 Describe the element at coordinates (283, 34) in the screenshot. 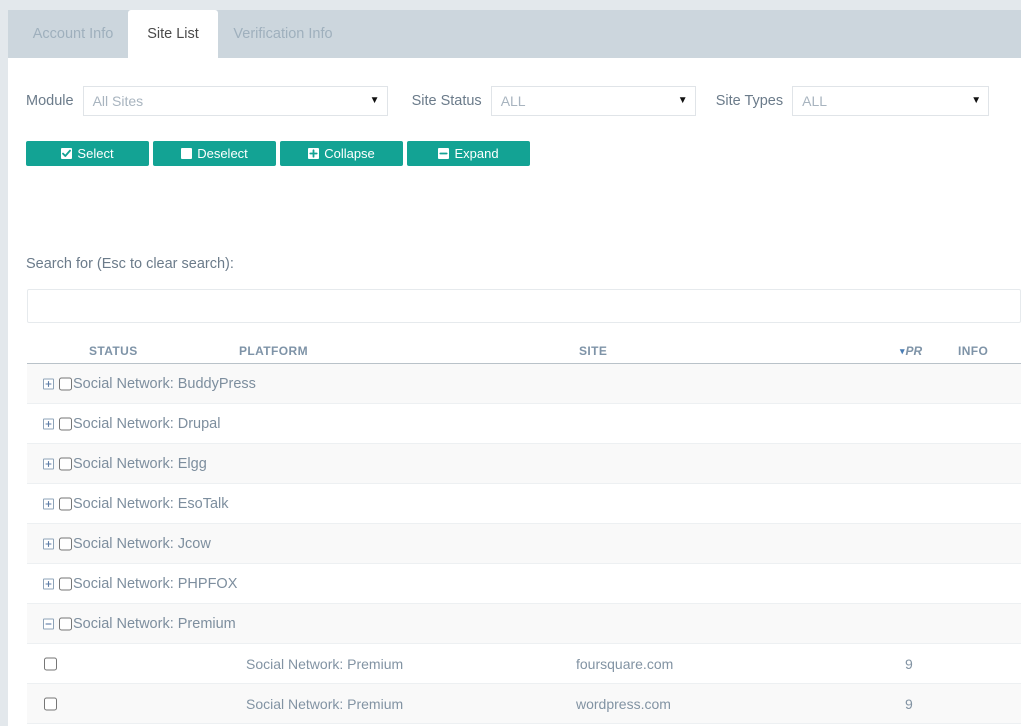

I see `tab-verification-info: Verification Info` at that location.